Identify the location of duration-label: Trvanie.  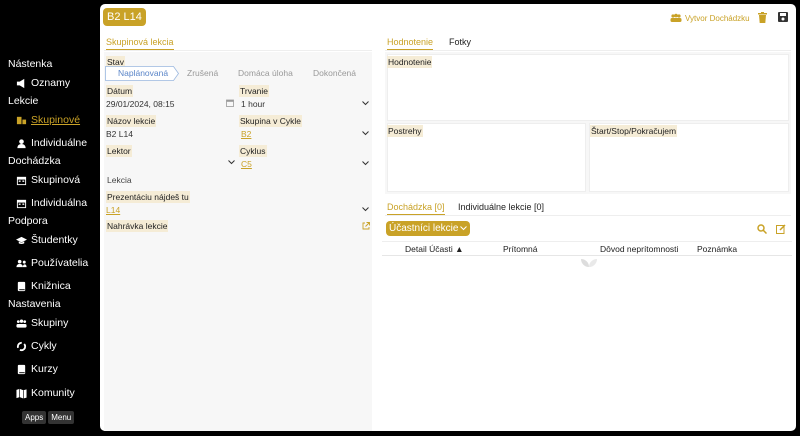
(254, 91).